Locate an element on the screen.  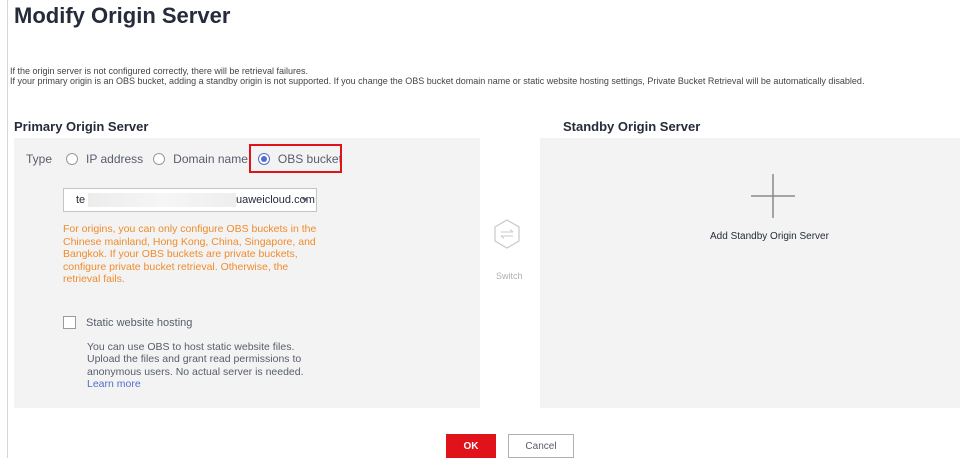
dialog-left-border is located at coordinates (7, 229).